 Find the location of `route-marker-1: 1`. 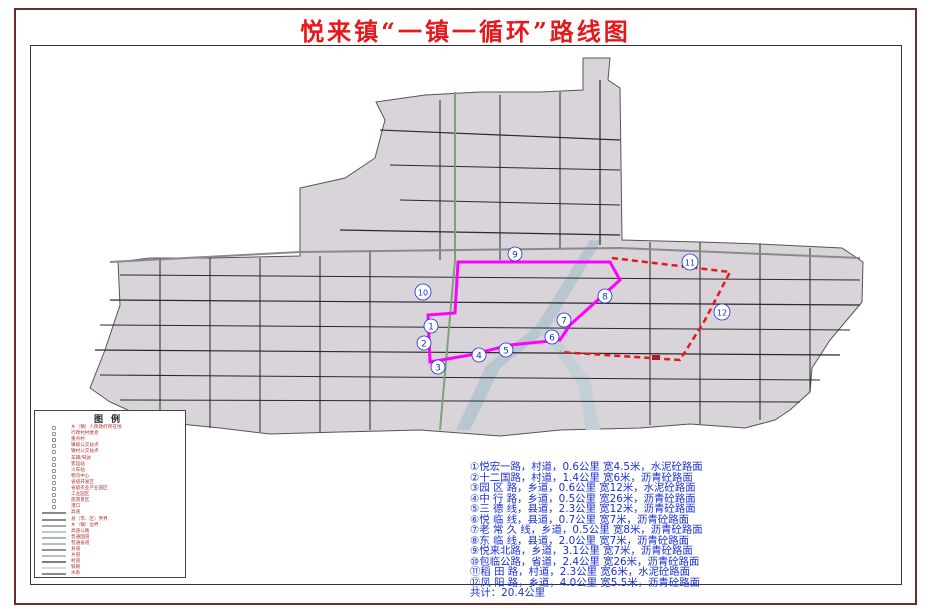

route-marker-1: 1 is located at coordinates (431, 326).